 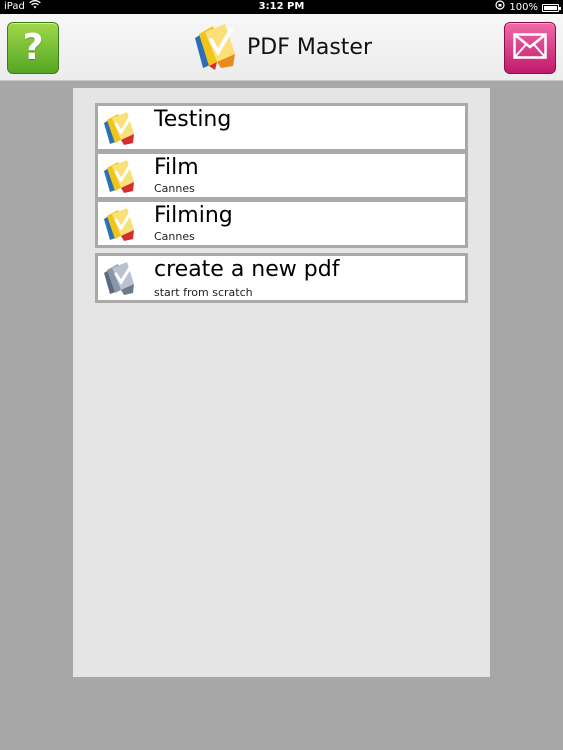 I want to click on create-subtitle: start from scratch, so click(x=203, y=292).